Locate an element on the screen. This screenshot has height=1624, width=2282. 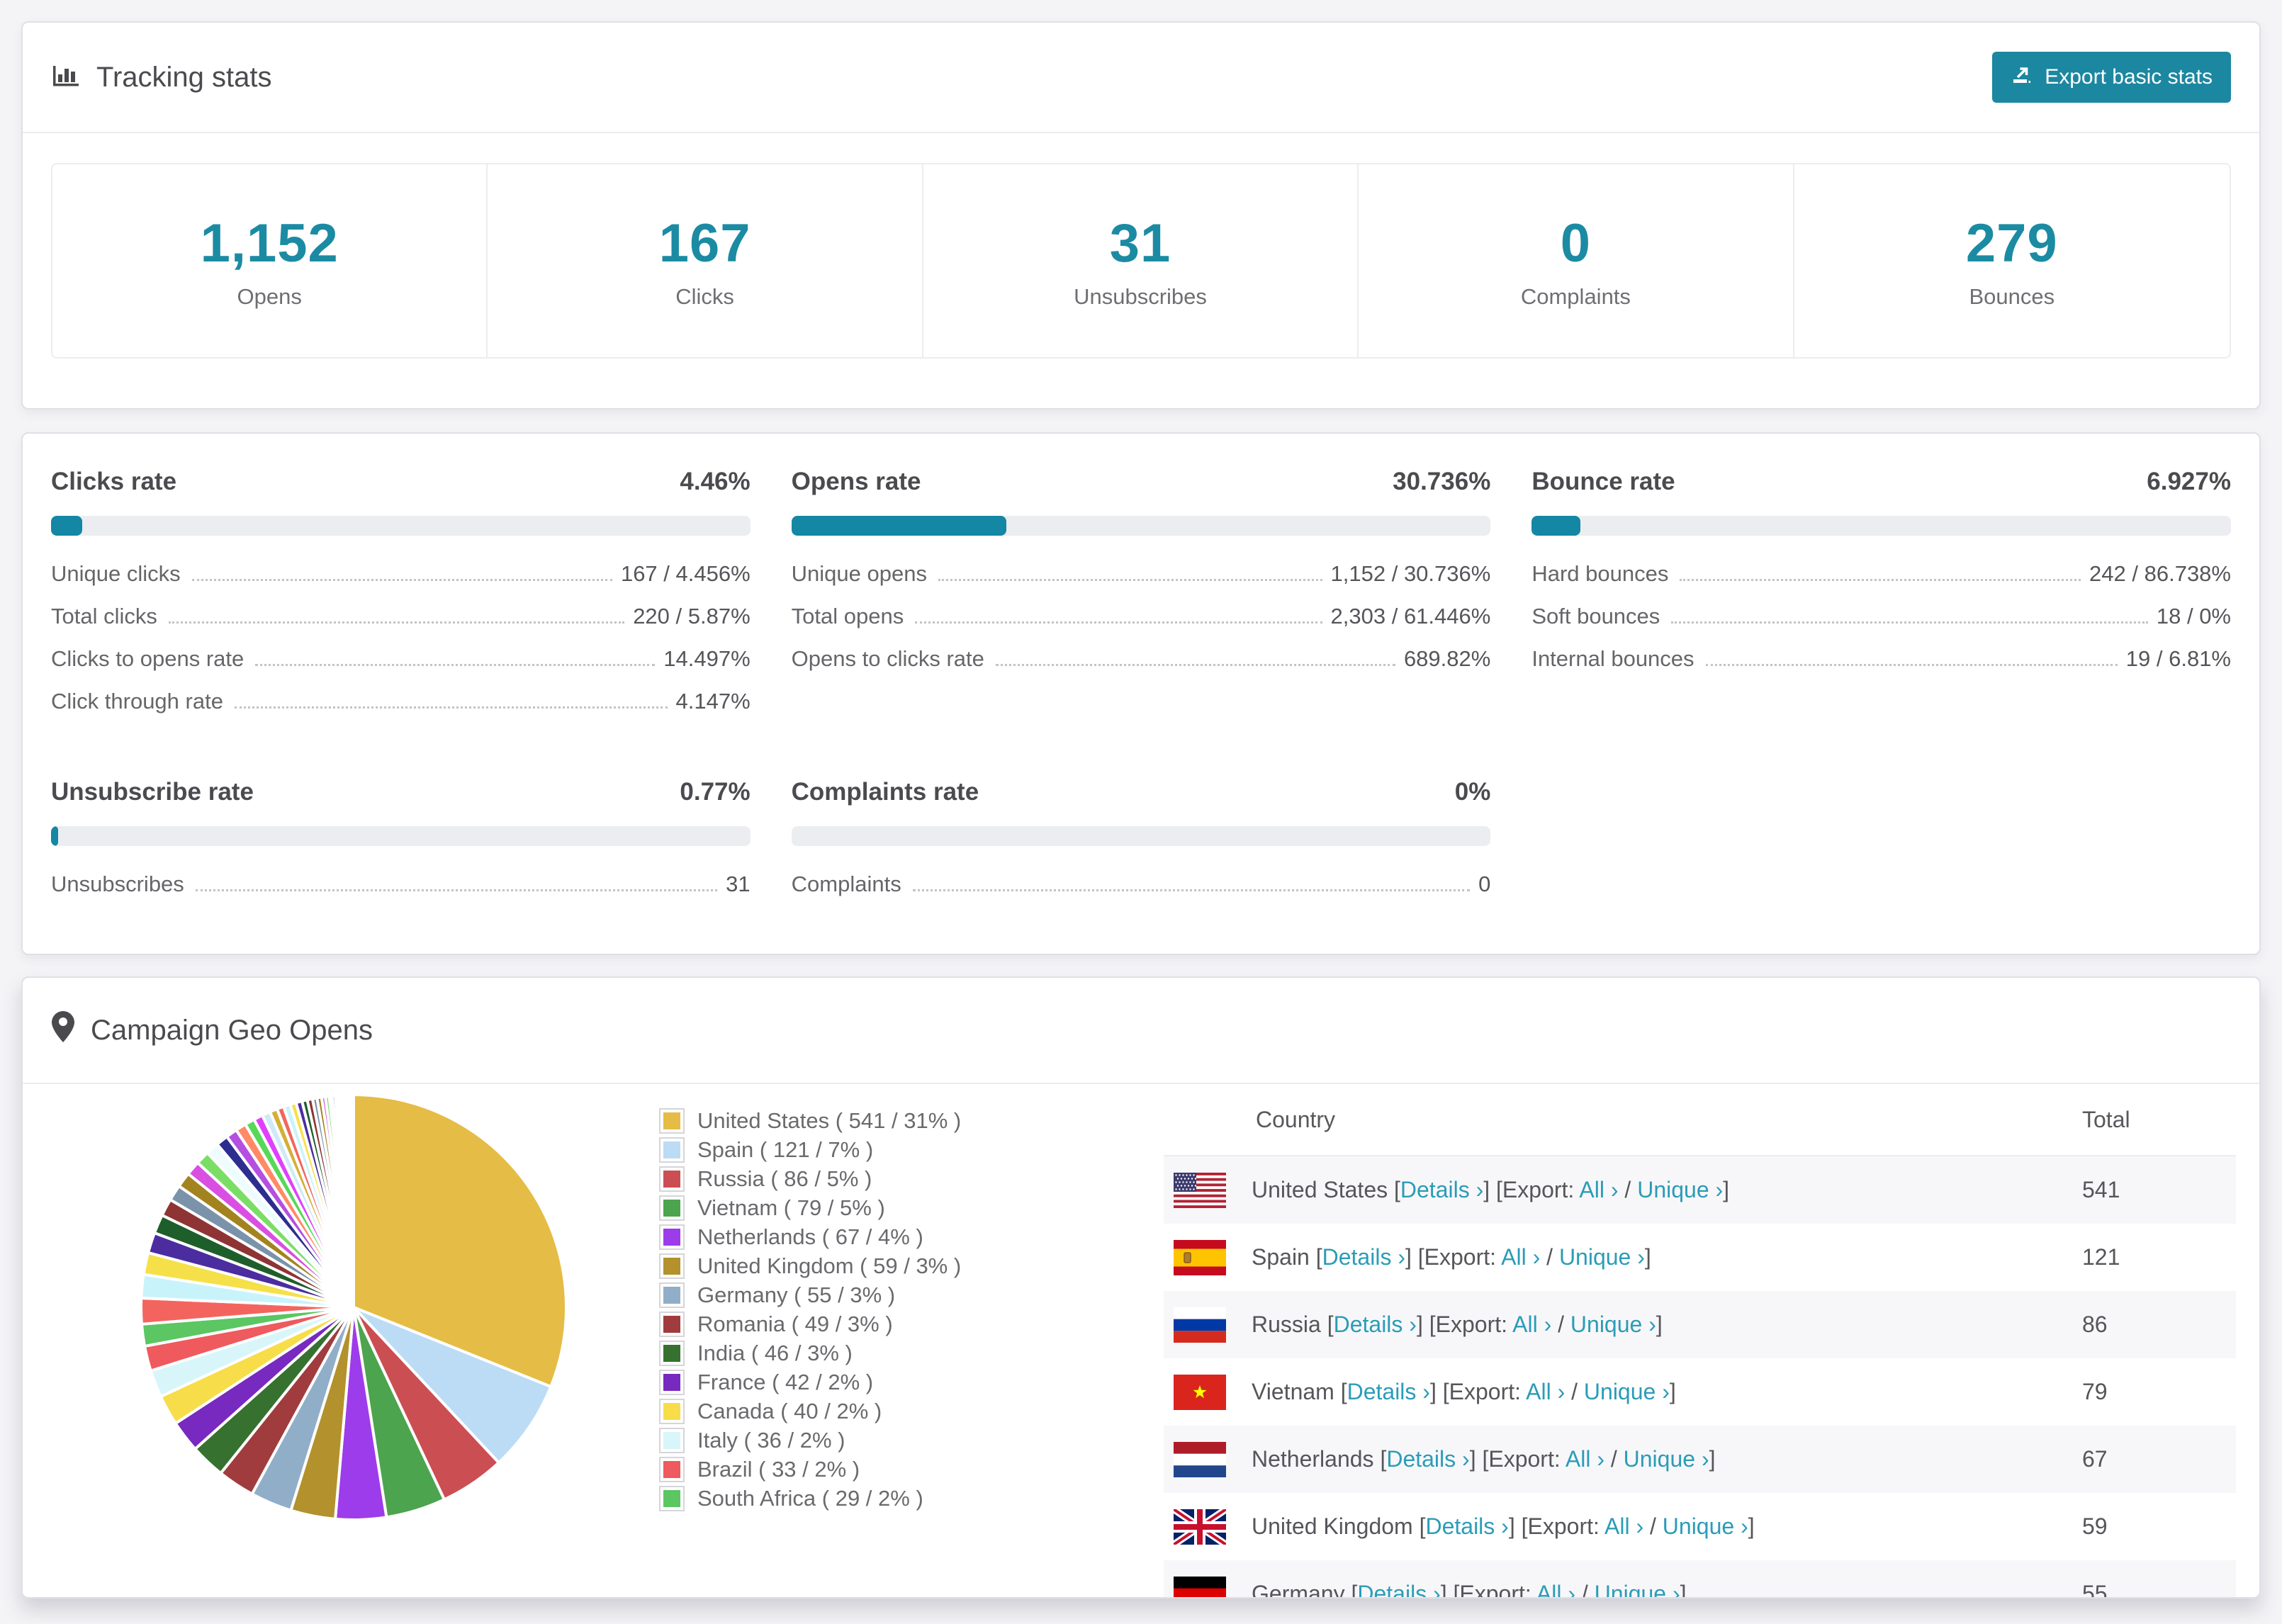
rate-value: 6.927% is located at coordinates (2189, 481).